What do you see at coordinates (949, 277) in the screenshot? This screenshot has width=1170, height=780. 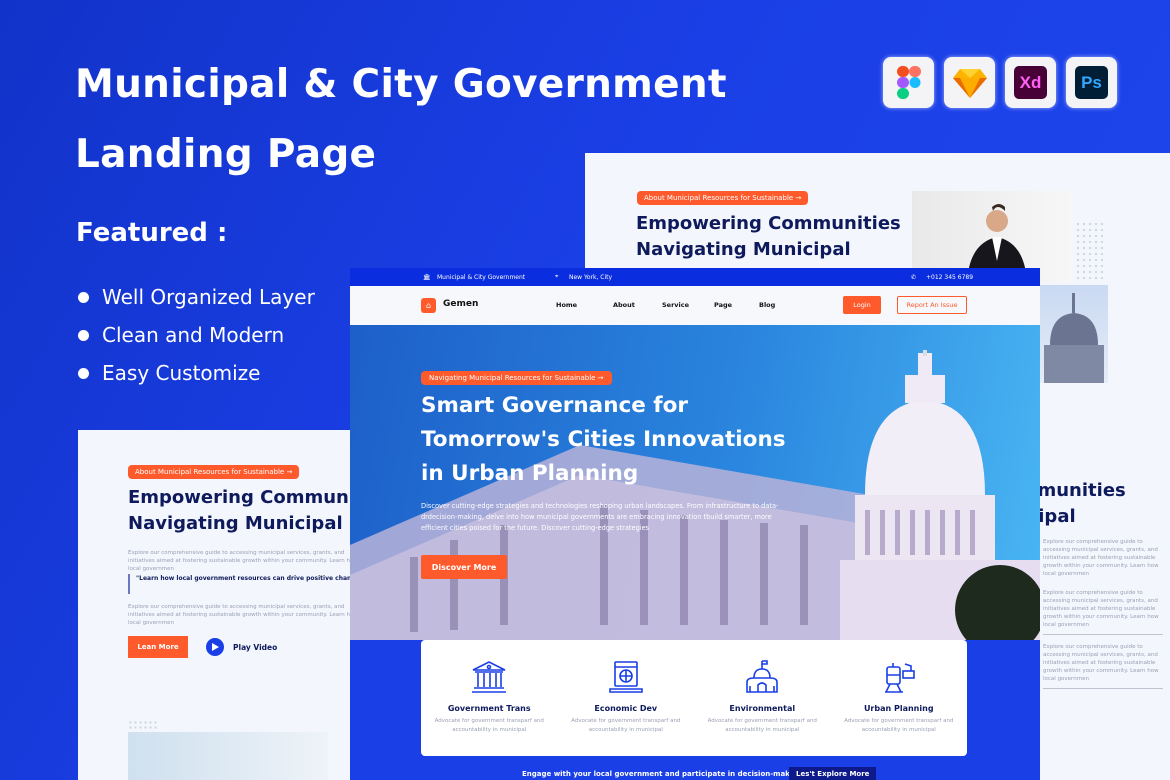 I see `phone: +012 345 6789` at bounding box center [949, 277].